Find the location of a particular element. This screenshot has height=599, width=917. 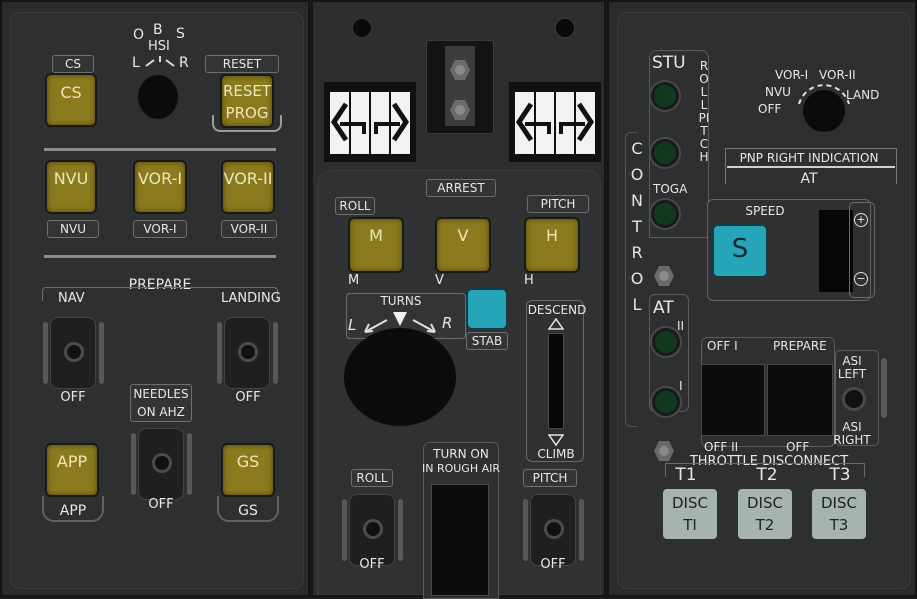

needles-line1: NEEDLES is located at coordinates (161, 394).